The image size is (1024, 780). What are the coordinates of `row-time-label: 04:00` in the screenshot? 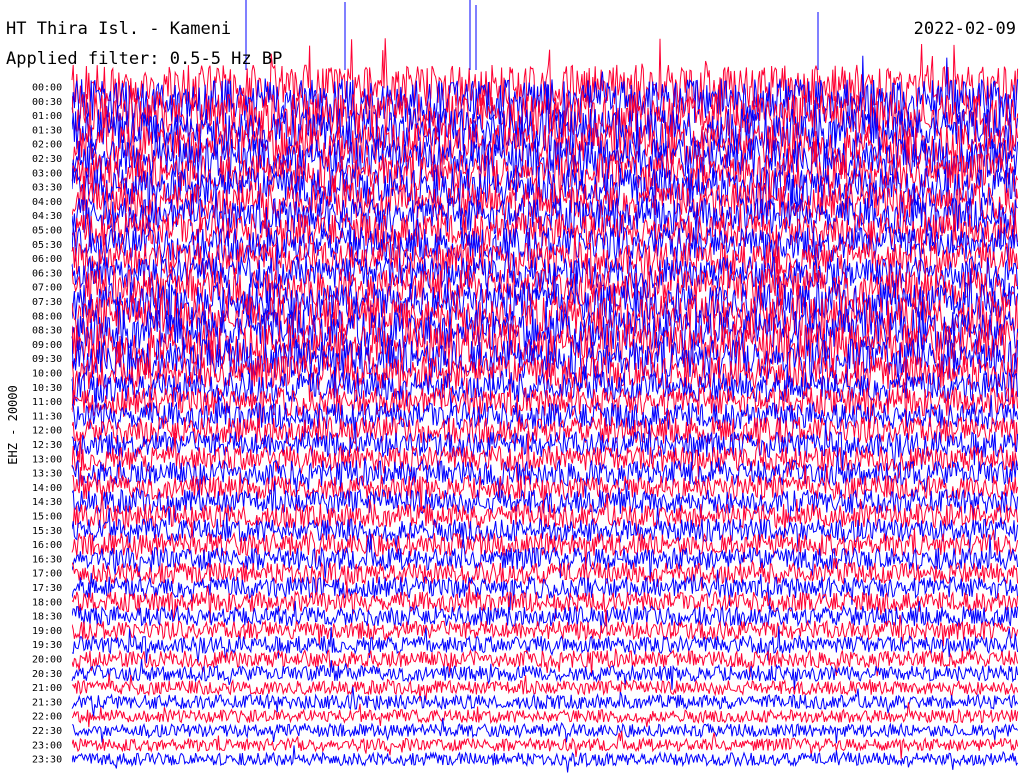 It's located at (47, 202).